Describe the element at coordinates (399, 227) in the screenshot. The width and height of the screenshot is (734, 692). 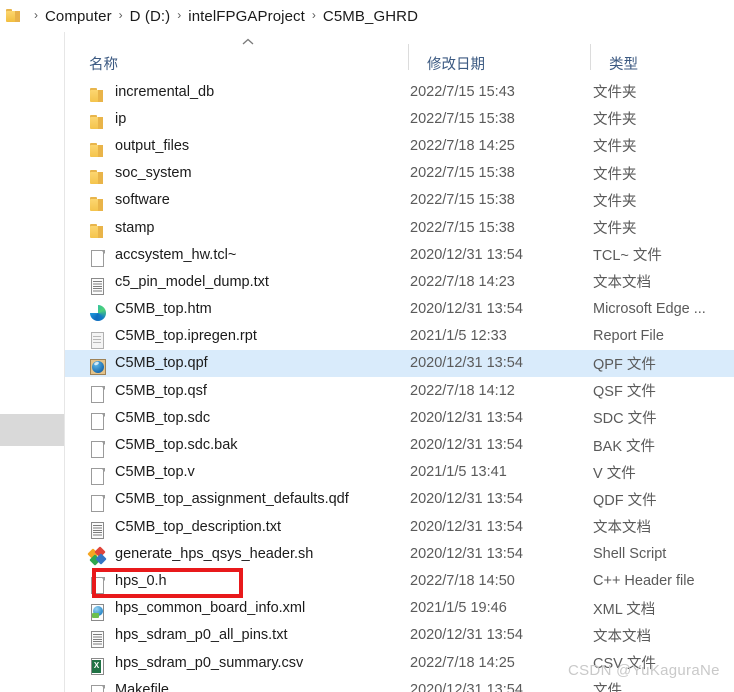
I see `table-row: stamp 2022/7/15 15:38 文件夹` at that location.